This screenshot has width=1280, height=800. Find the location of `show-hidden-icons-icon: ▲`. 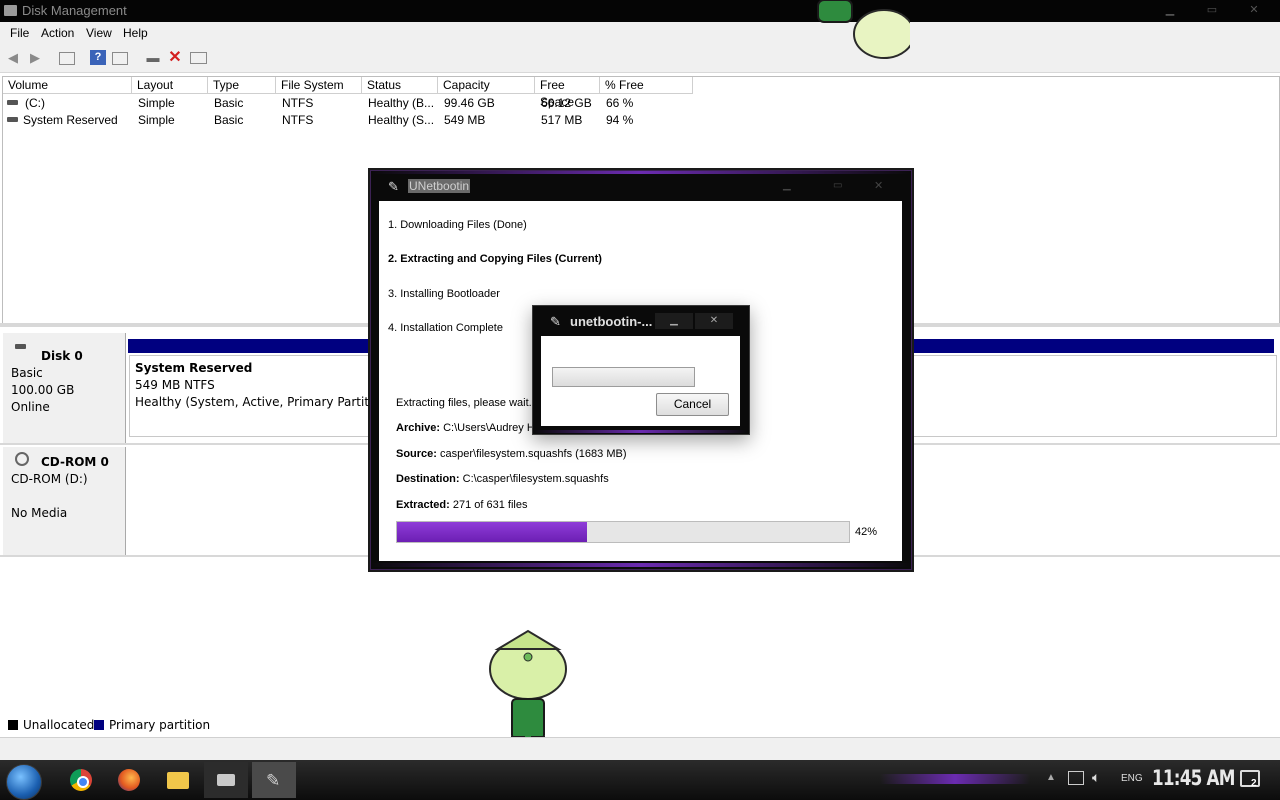

show-hidden-icons-icon: ▲ is located at coordinates (1051, 777).